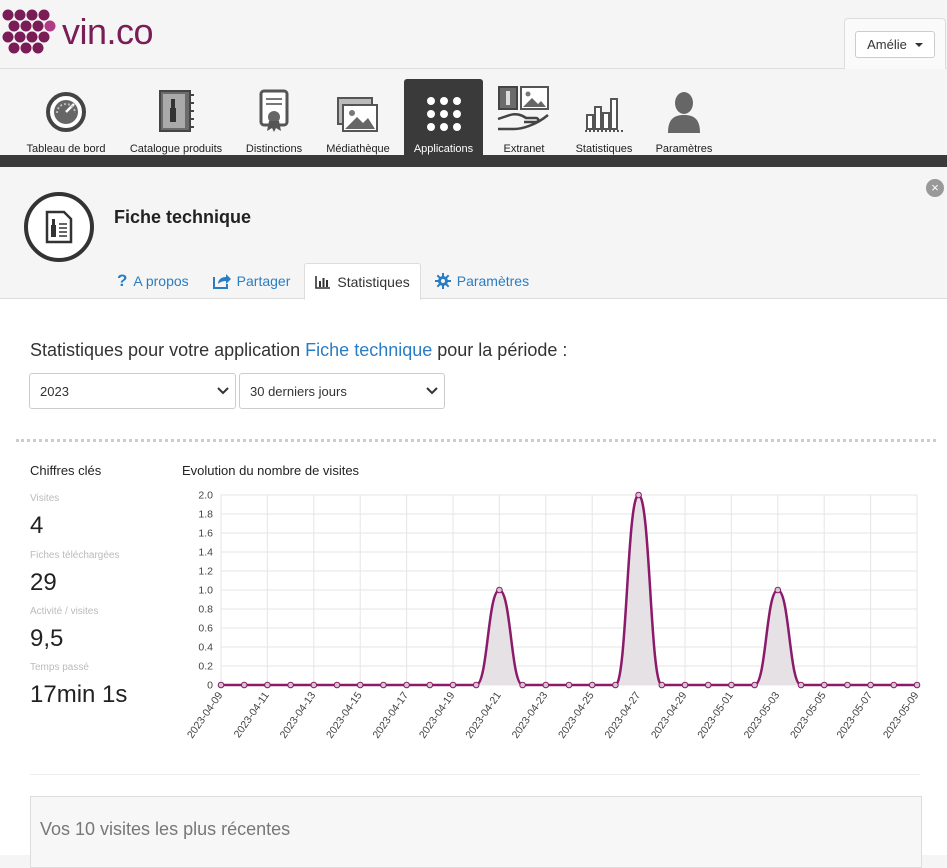  Describe the element at coordinates (342, 391) in the screenshot. I see `period-select: 30 derniers jours` at that location.